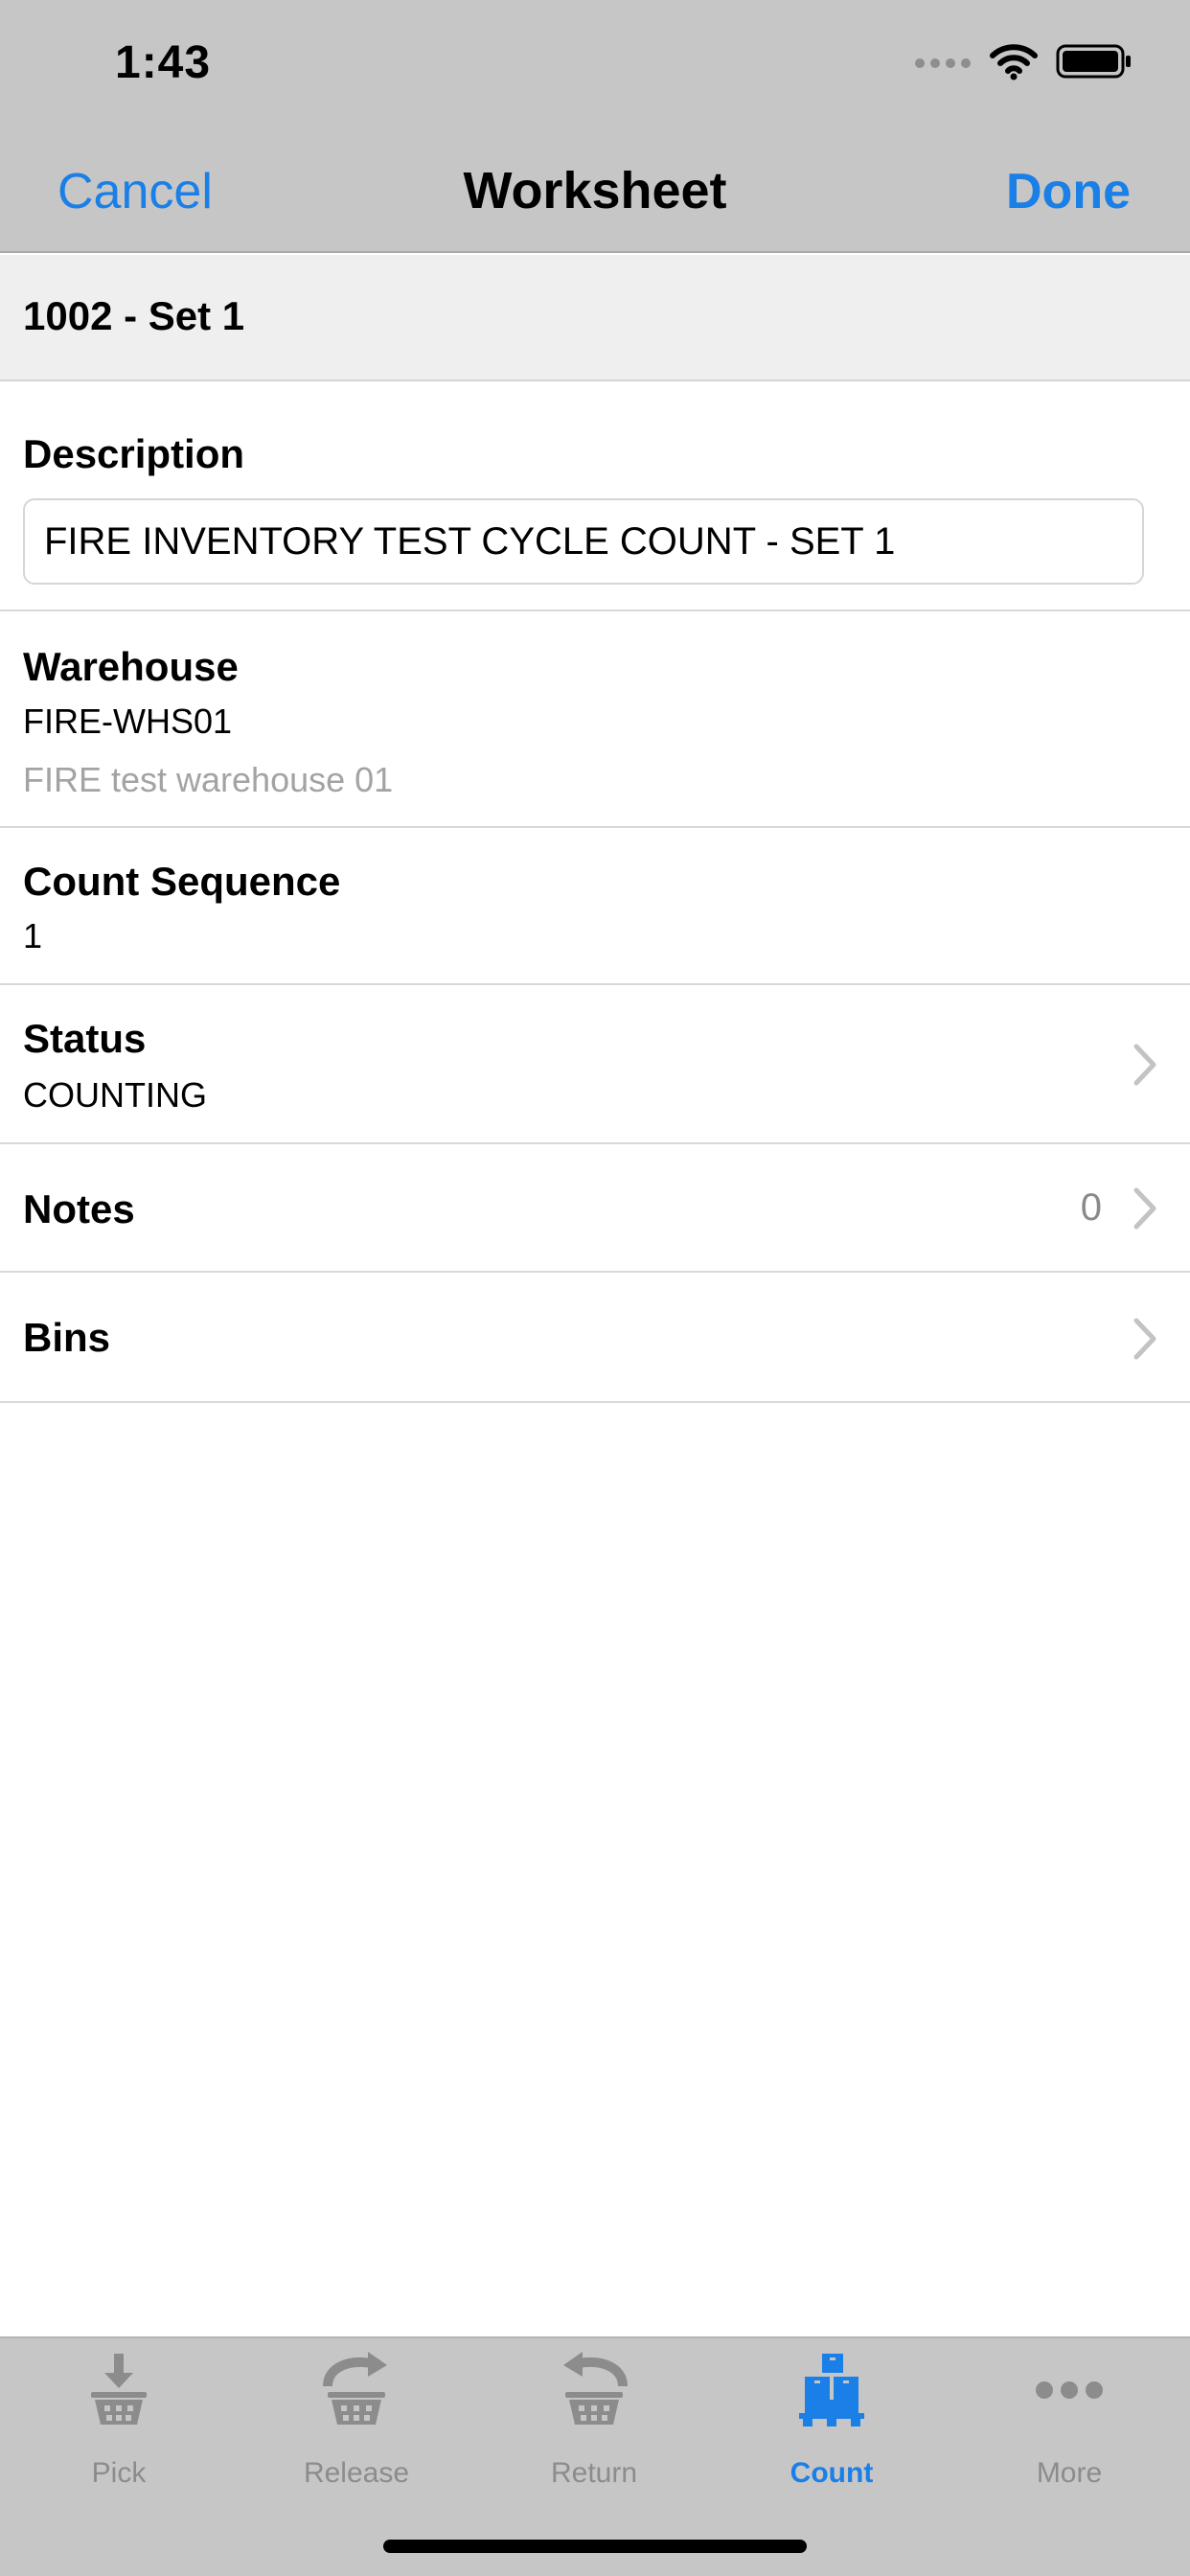  What do you see at coordinates (1070, 2473) in the screenshot?
I see `tab-more-label: More` at bounding box center [1070, 2473].